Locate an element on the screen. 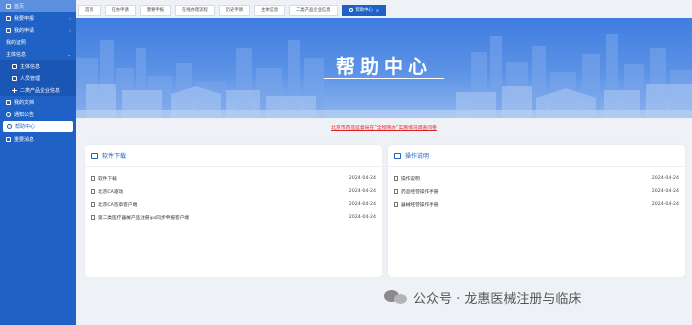 This screenshot has height=325, width=692. panel-title: 软件下载 is located at coordinates (114, 156).